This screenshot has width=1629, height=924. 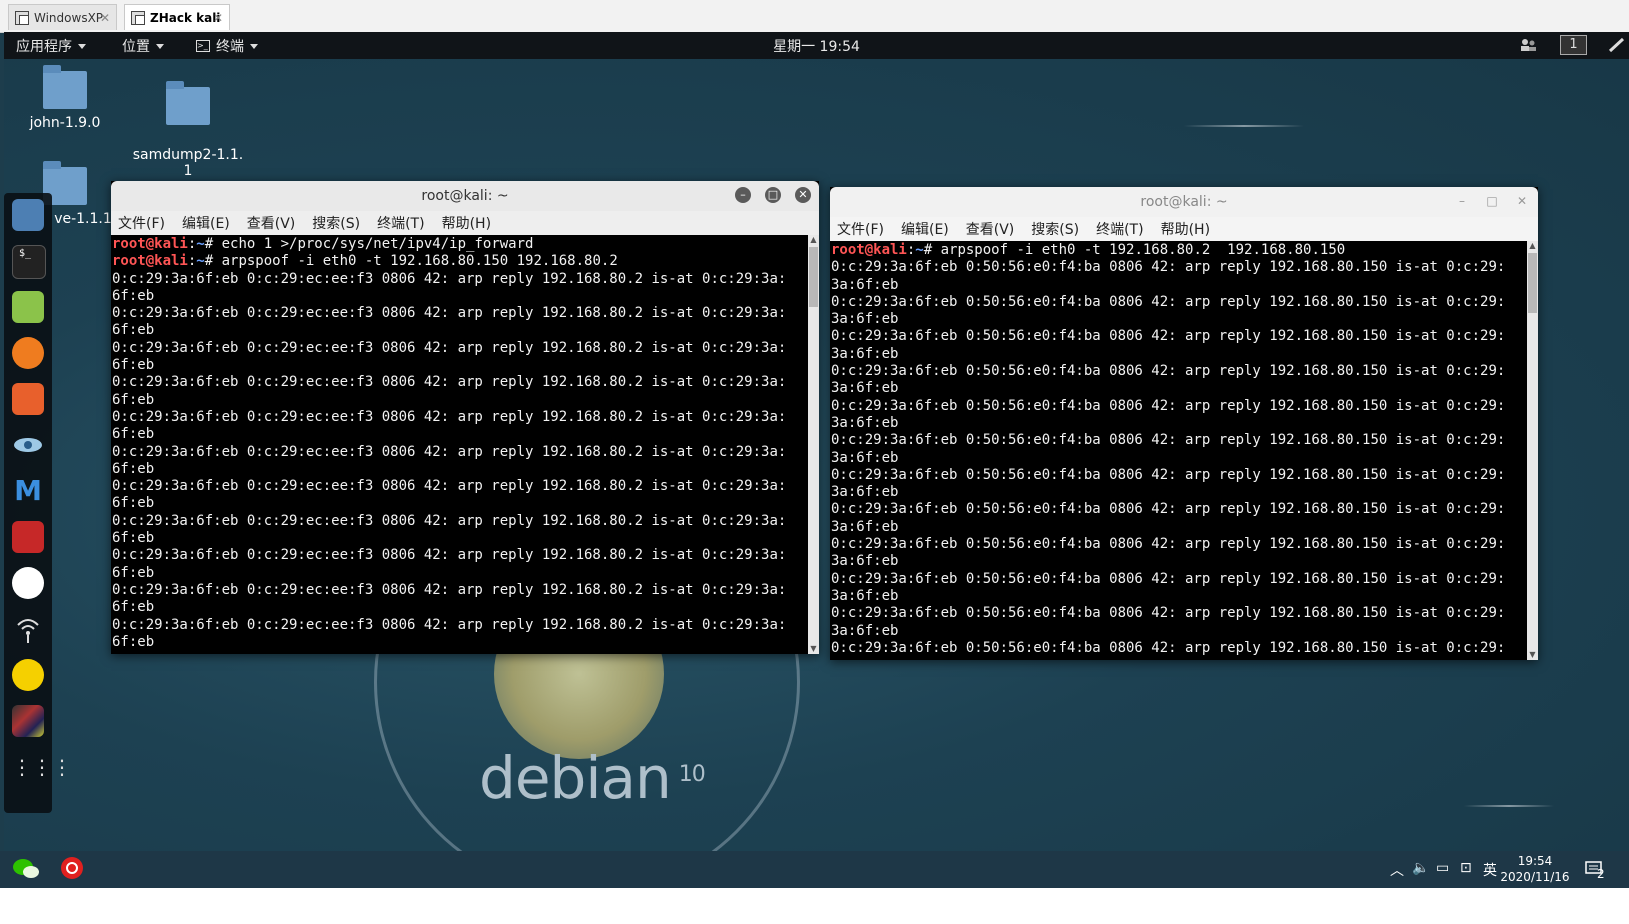 What do you see at coordinates (65, 98) in the screenshot?
I see `desktop-icon-john: john-1.9.0` at bounding box center [65, 98].